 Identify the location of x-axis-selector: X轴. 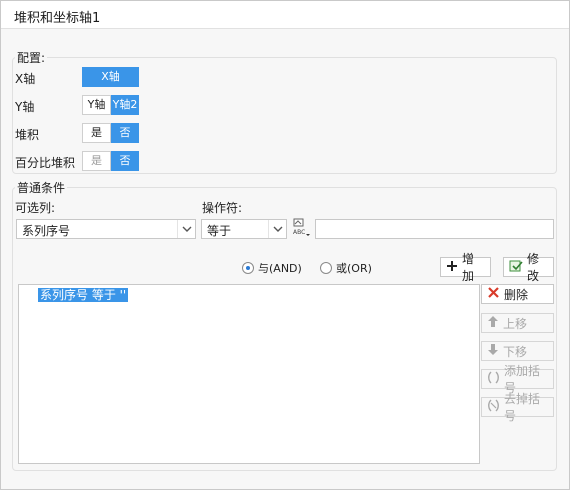
(110, 77).